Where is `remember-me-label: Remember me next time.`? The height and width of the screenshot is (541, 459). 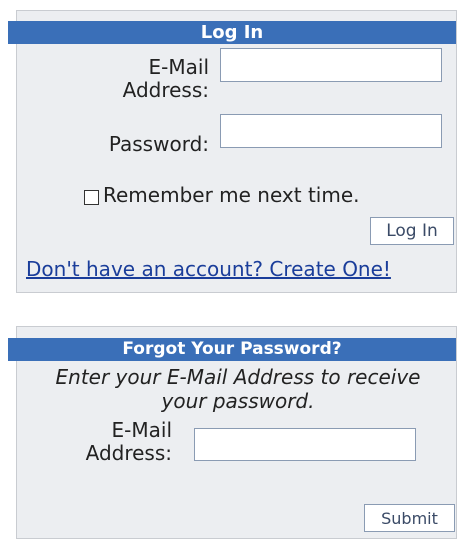 remember-me-label: Remember me next time. is located at coordinates (231, 195).